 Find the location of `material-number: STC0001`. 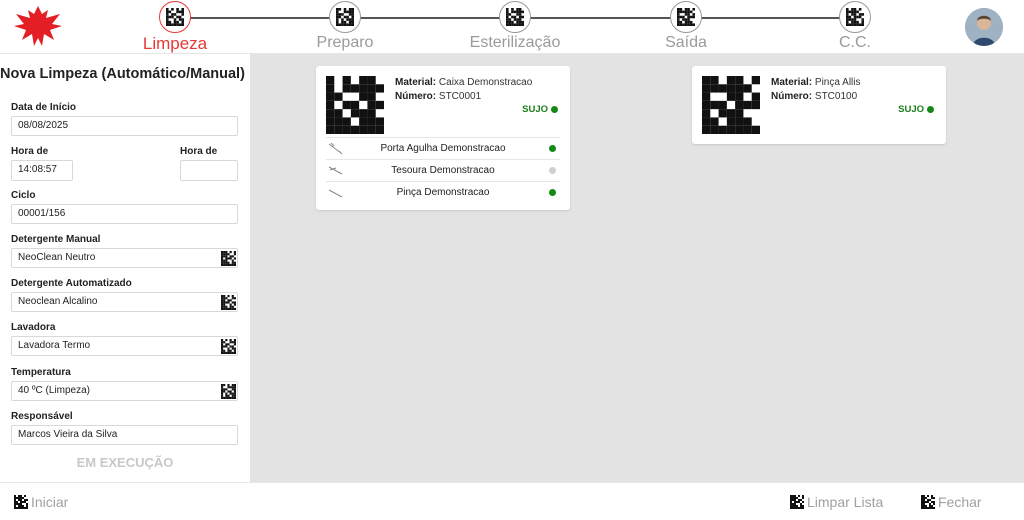

material-number: STC0001 is located at coordinates (460, 96).